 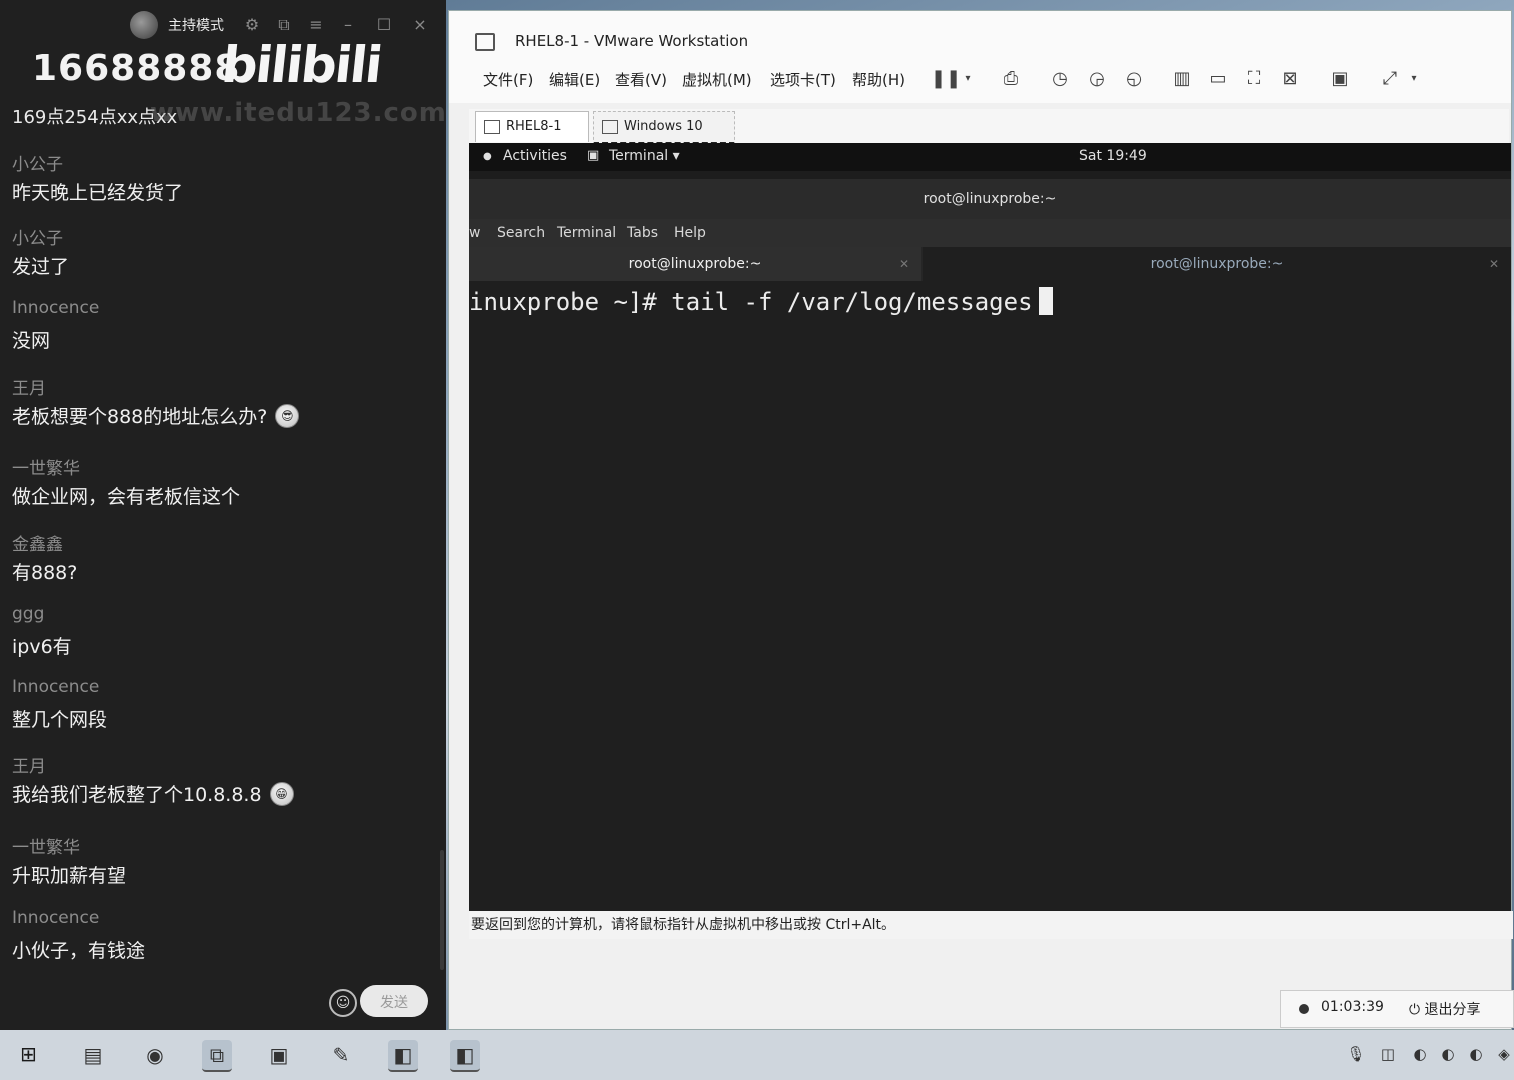 What do you see at coordinates (1356, 1054) in the screenshot?
I see `microphone-icon: 🎙` at bounding box center [1356, 1054].